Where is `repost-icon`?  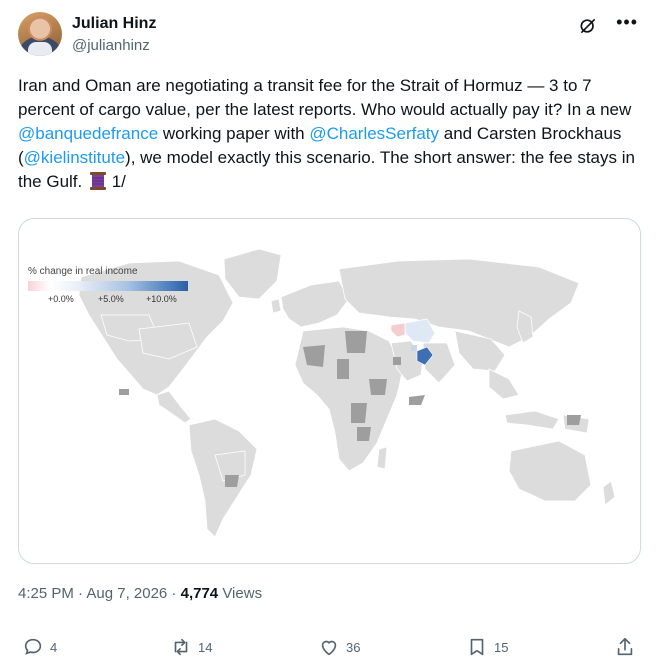 repost-icon is located at coordinates (181, 647).